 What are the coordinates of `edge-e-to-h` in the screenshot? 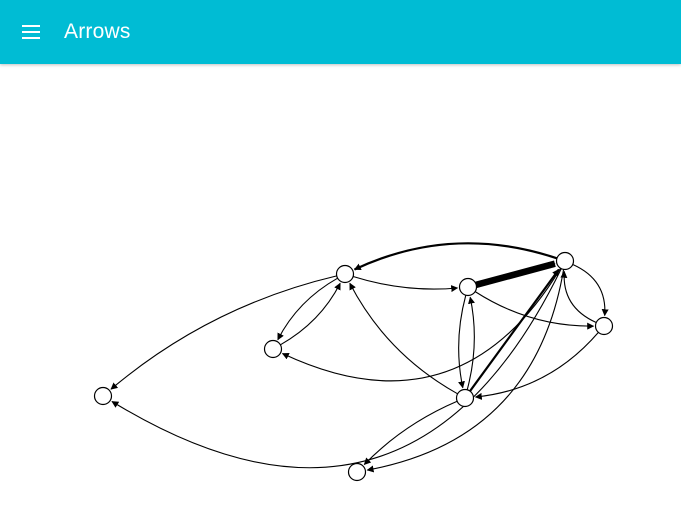 It's located at (465, 371).